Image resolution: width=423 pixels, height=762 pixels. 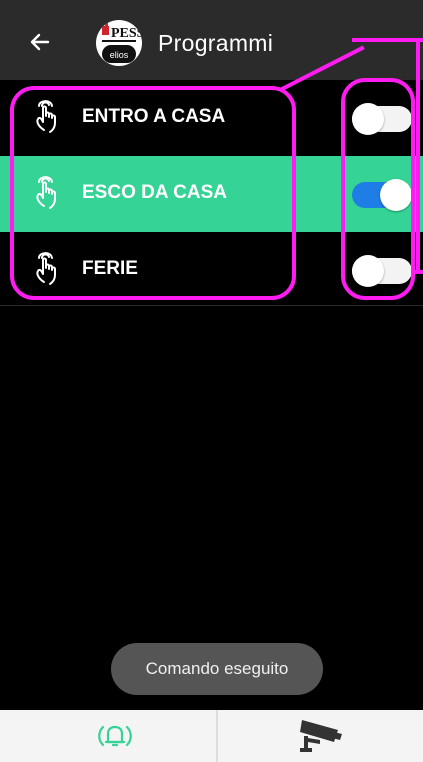 I want to click on toast-message: Comando eseguito, so click(x=217, y=669).